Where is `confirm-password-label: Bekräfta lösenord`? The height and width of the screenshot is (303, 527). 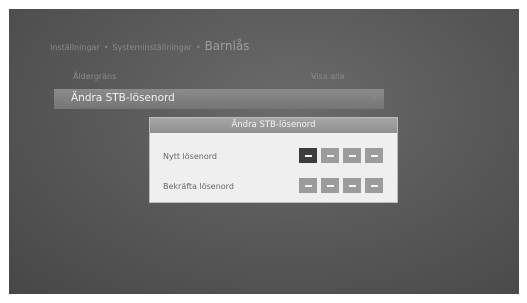 confirm-password-label: Bekräfta lösenord is located at coordinates (198, 186).